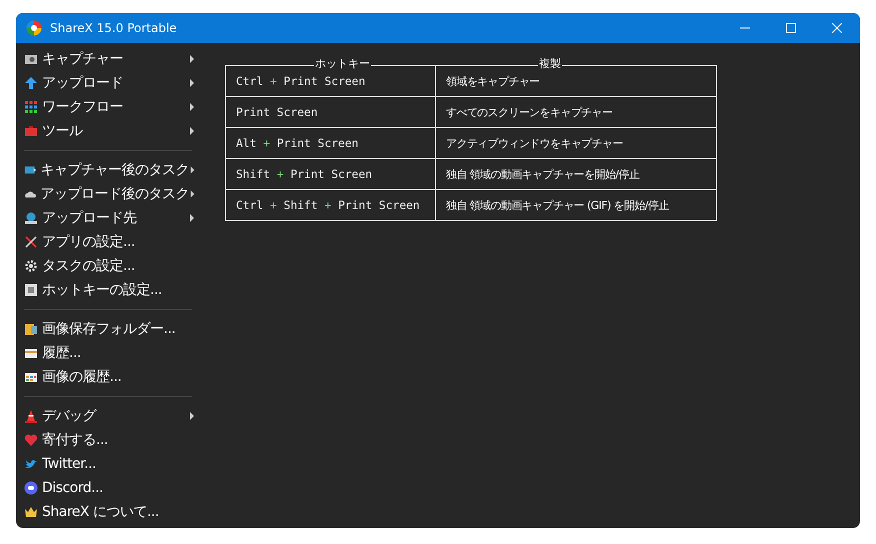 The height and width of the screenshot is (544, 876). Describe the element at coordinates (114, 194) in the screenshot. I see `menu-item: アップロード後のタスク` at that location.